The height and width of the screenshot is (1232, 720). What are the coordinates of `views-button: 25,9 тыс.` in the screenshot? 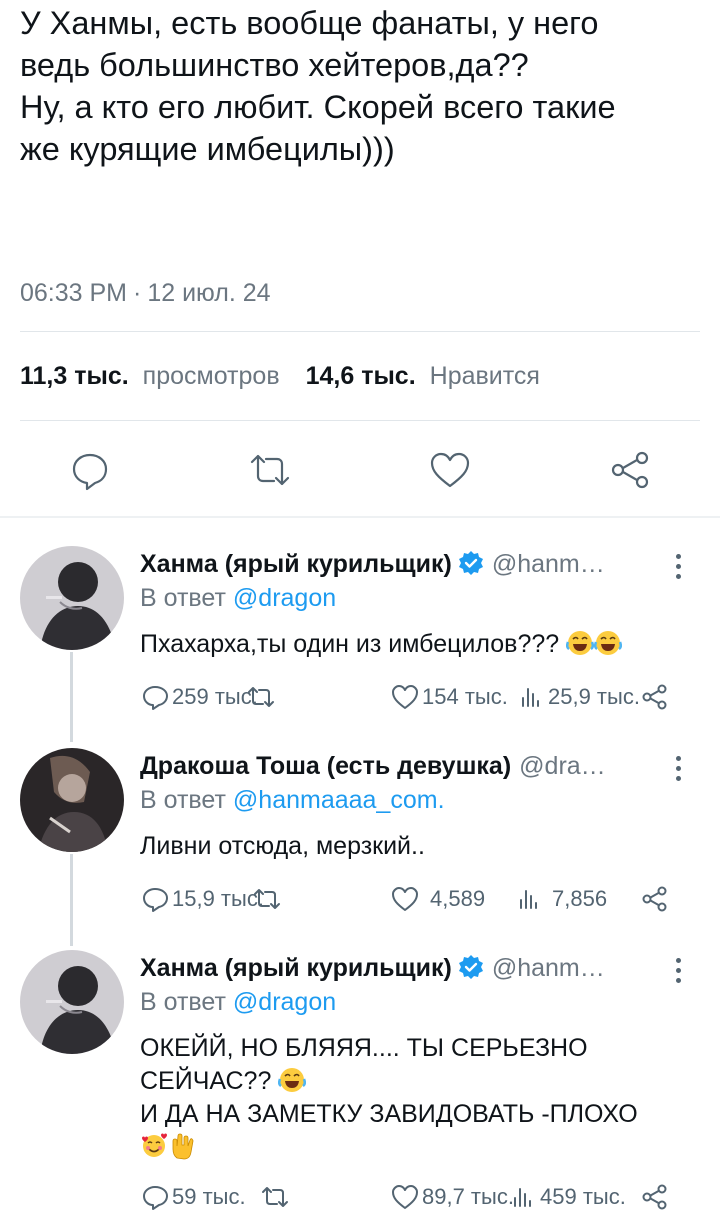 It's located at (578, 697).